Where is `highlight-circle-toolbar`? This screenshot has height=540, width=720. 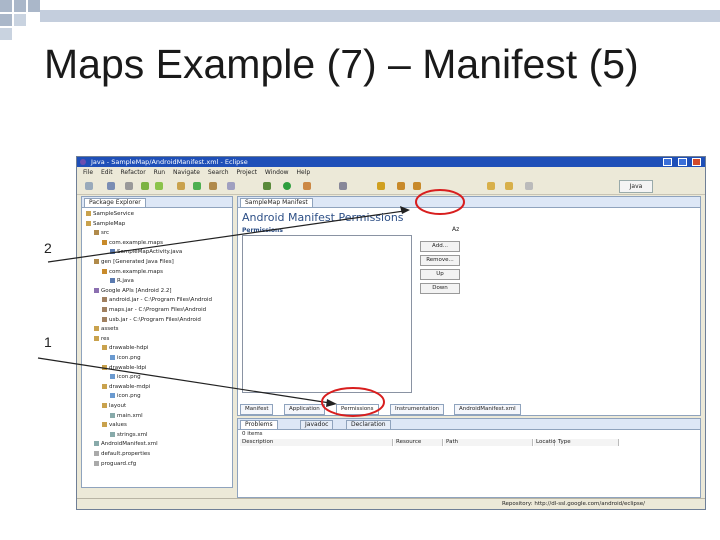
highlight-circle-toolbar is located at coordinates (440, 202).